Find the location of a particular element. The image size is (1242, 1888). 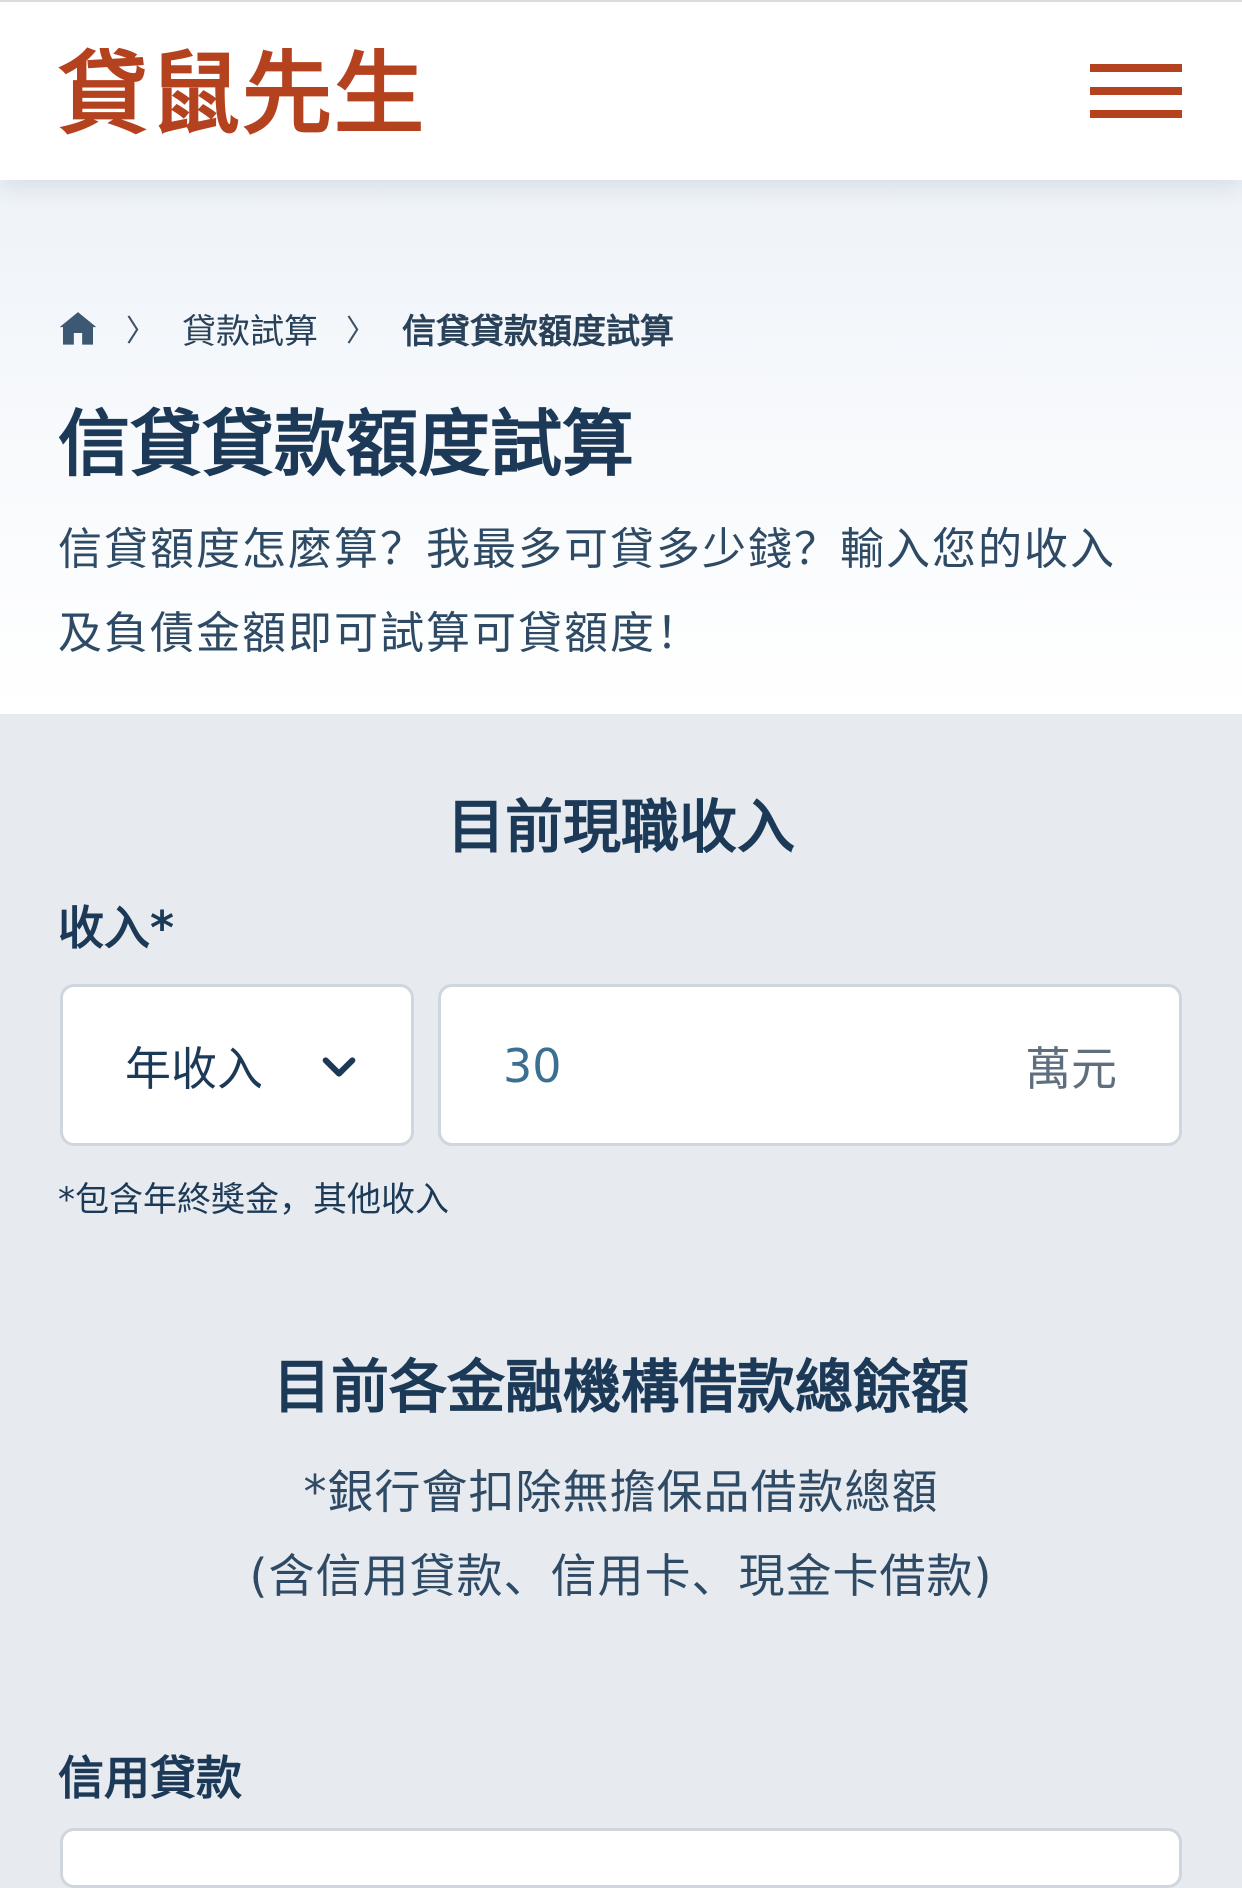

page-title: 信貸貸款額度試算 is located at coordinates (346, 444).